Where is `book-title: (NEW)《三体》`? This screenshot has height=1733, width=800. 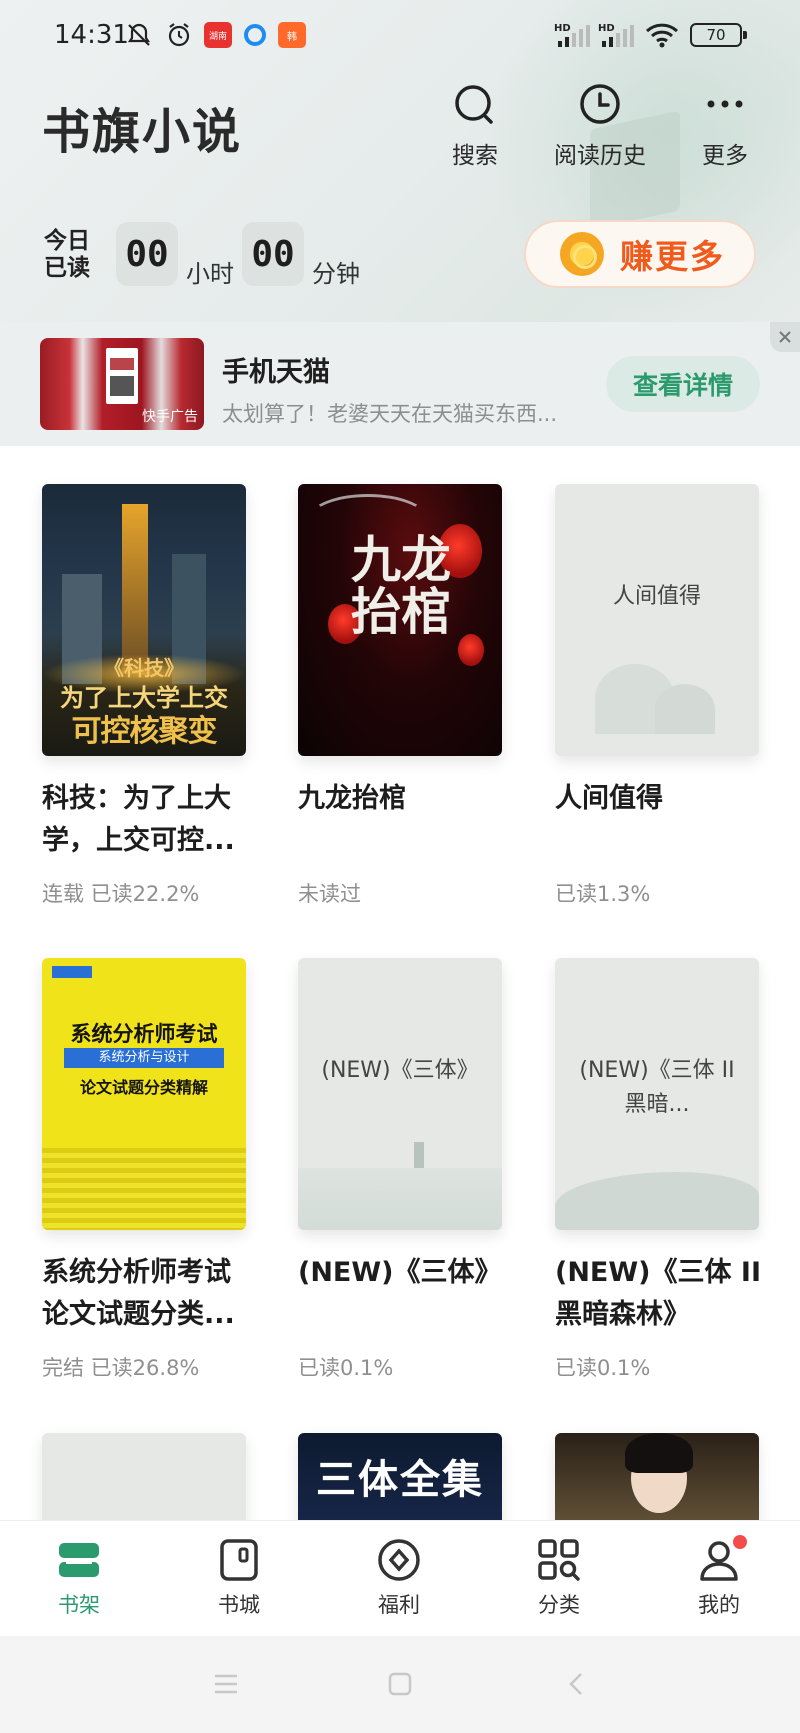
book-title: (NEW)《三体》 is located at coordinates (400, 1272).